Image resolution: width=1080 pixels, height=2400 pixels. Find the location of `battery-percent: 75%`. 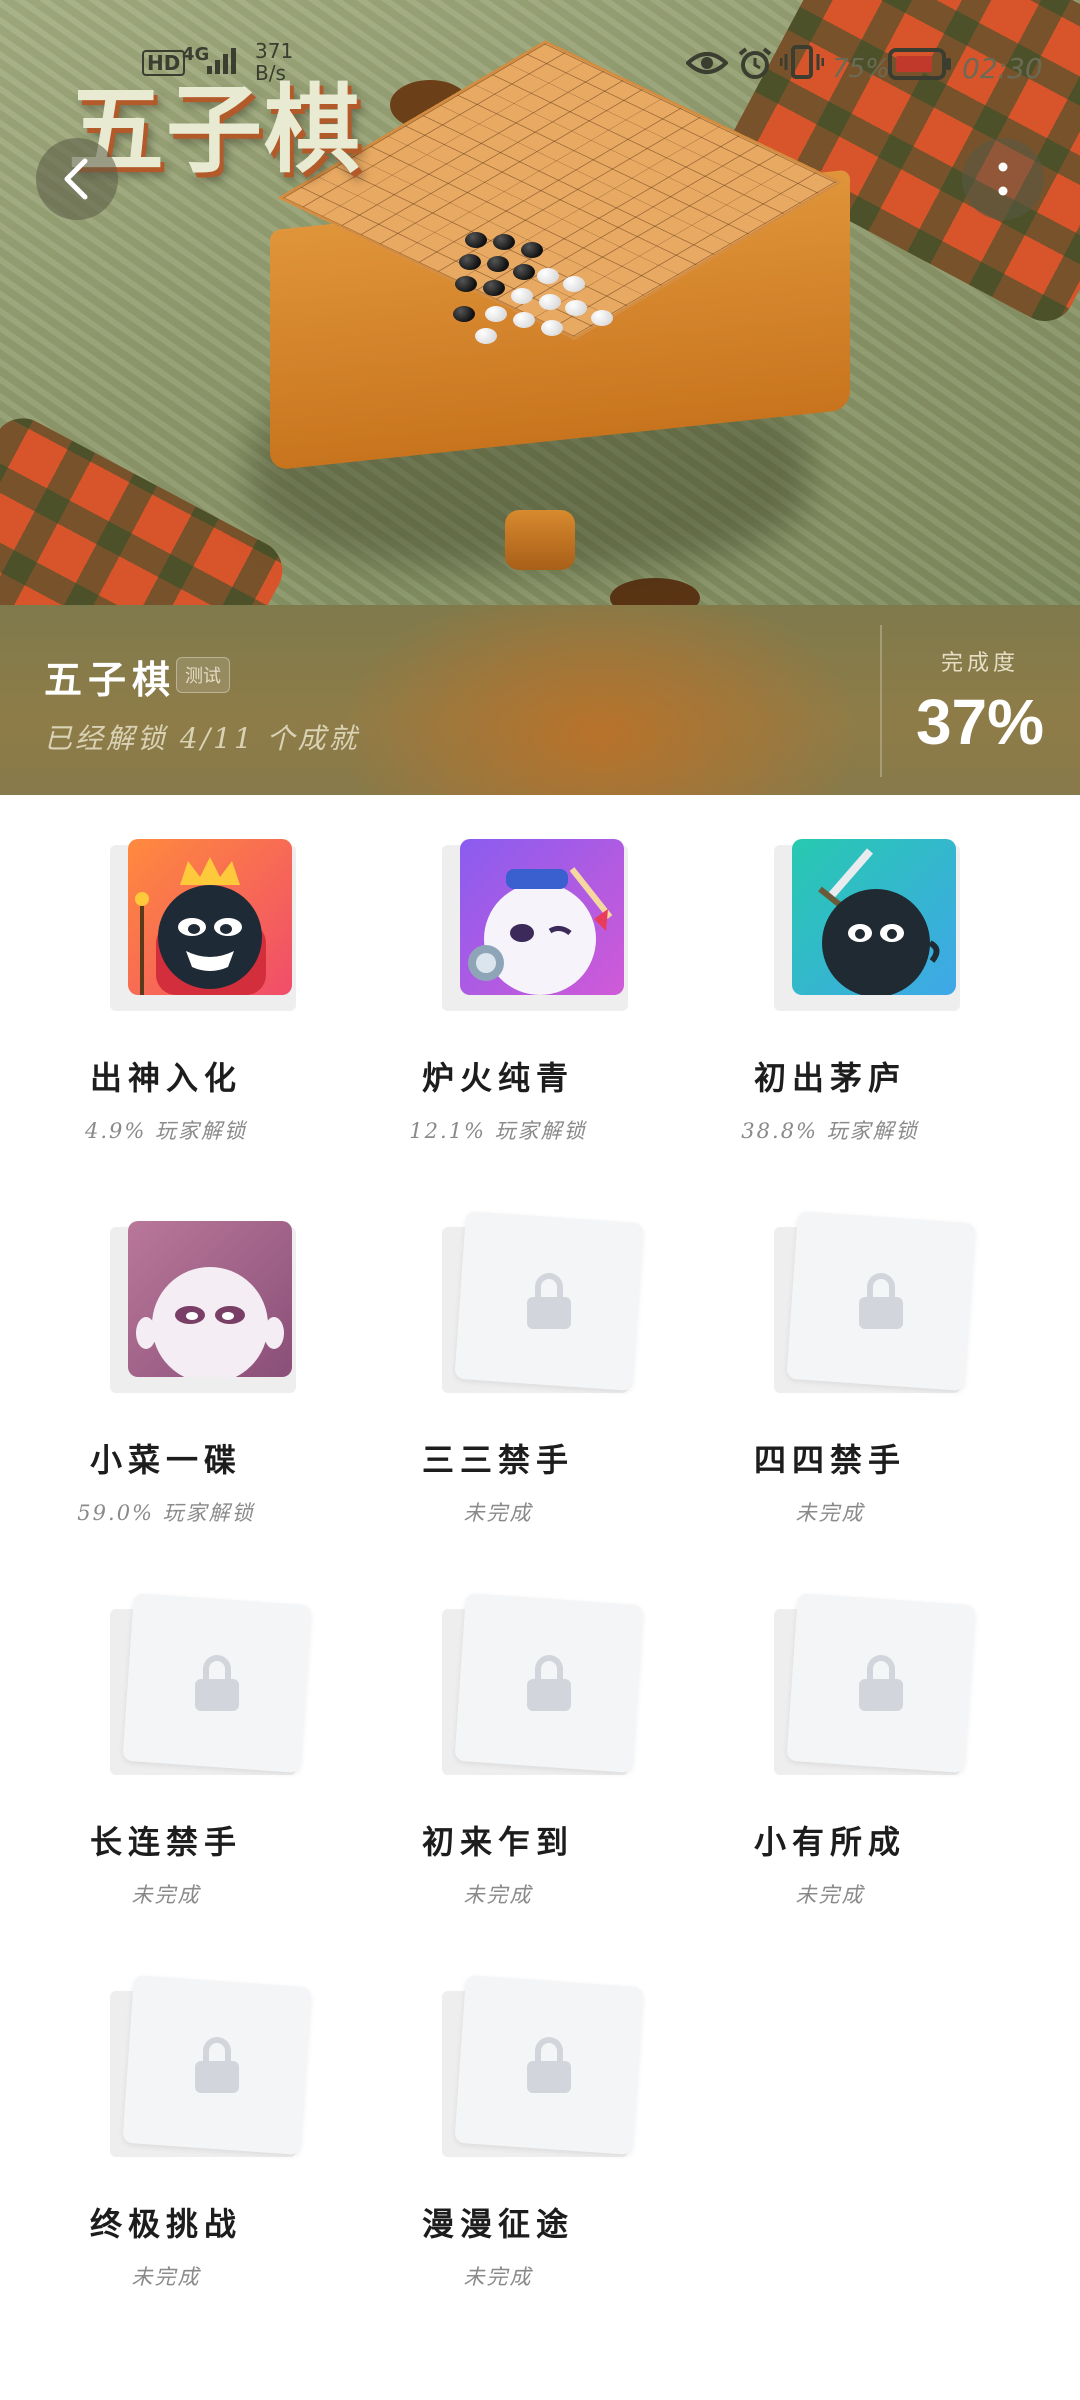

battery-percent: 75% is located at coordinates (861, 69).